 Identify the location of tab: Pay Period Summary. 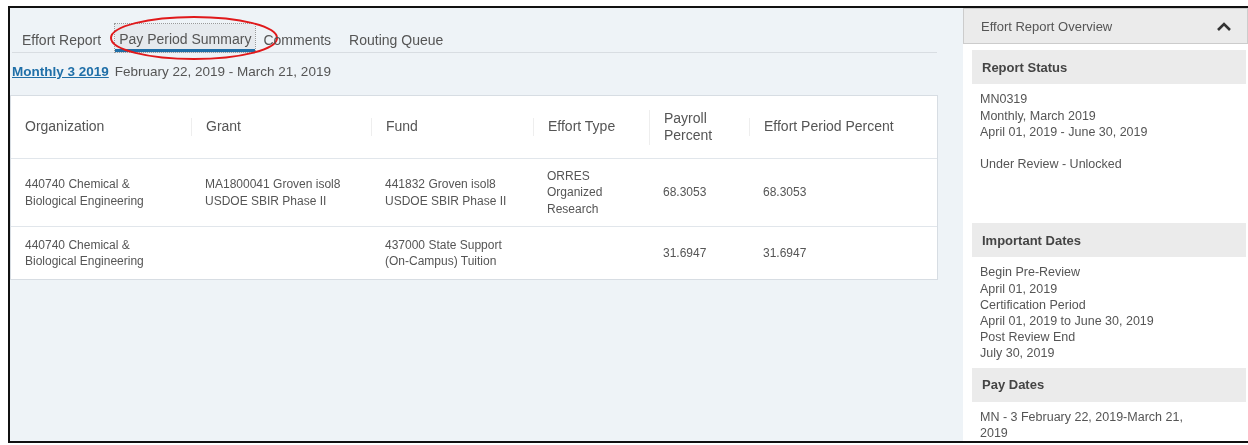
(185, 38).